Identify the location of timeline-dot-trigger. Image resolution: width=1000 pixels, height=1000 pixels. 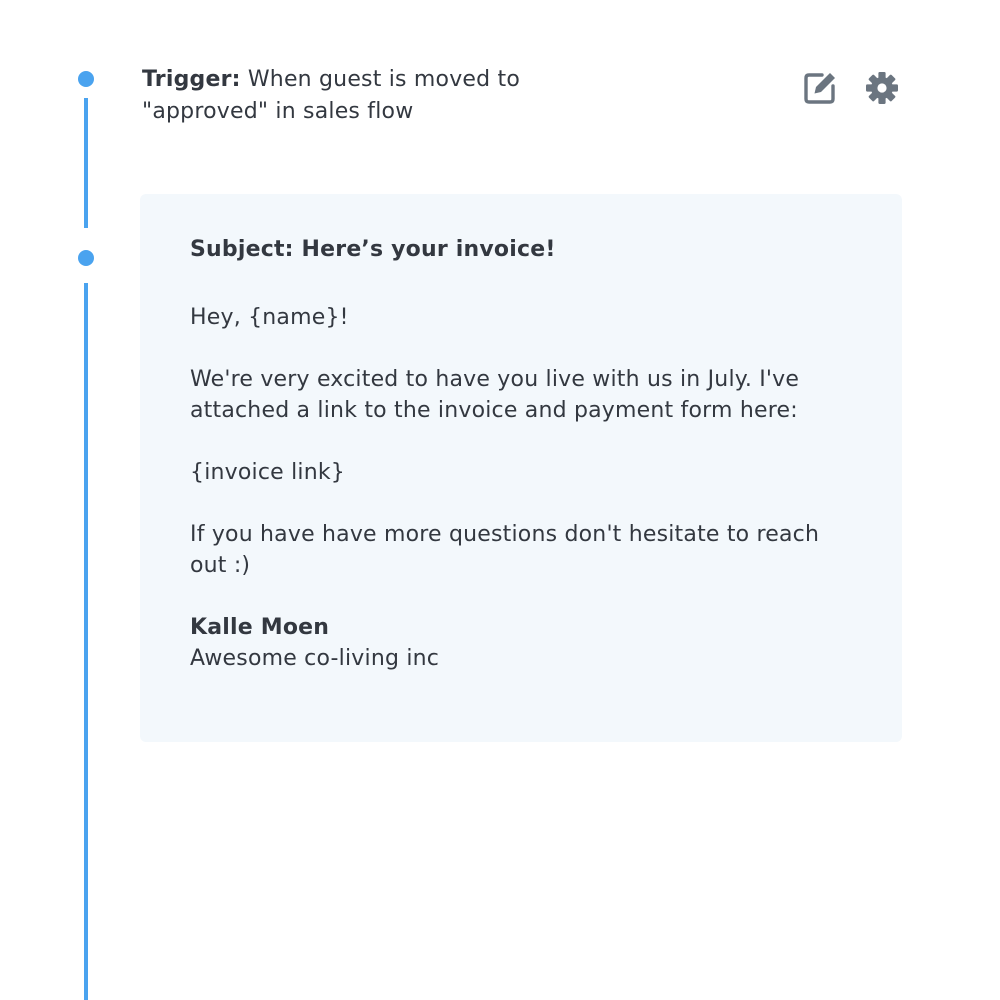
(86, 79).